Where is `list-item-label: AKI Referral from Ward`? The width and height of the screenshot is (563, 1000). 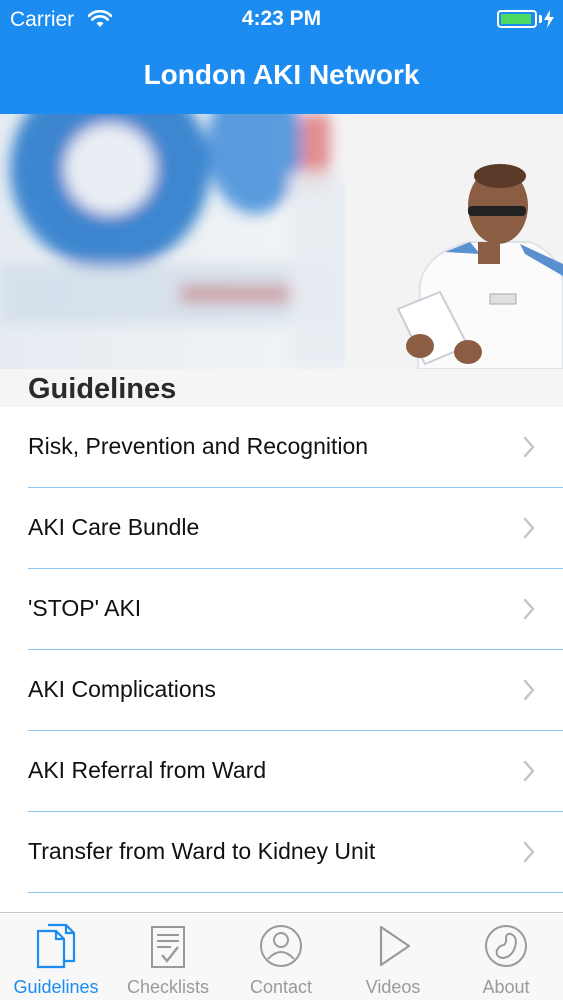
list-item-label: AKI Referral from Ward is located at coordinates (147, 770).